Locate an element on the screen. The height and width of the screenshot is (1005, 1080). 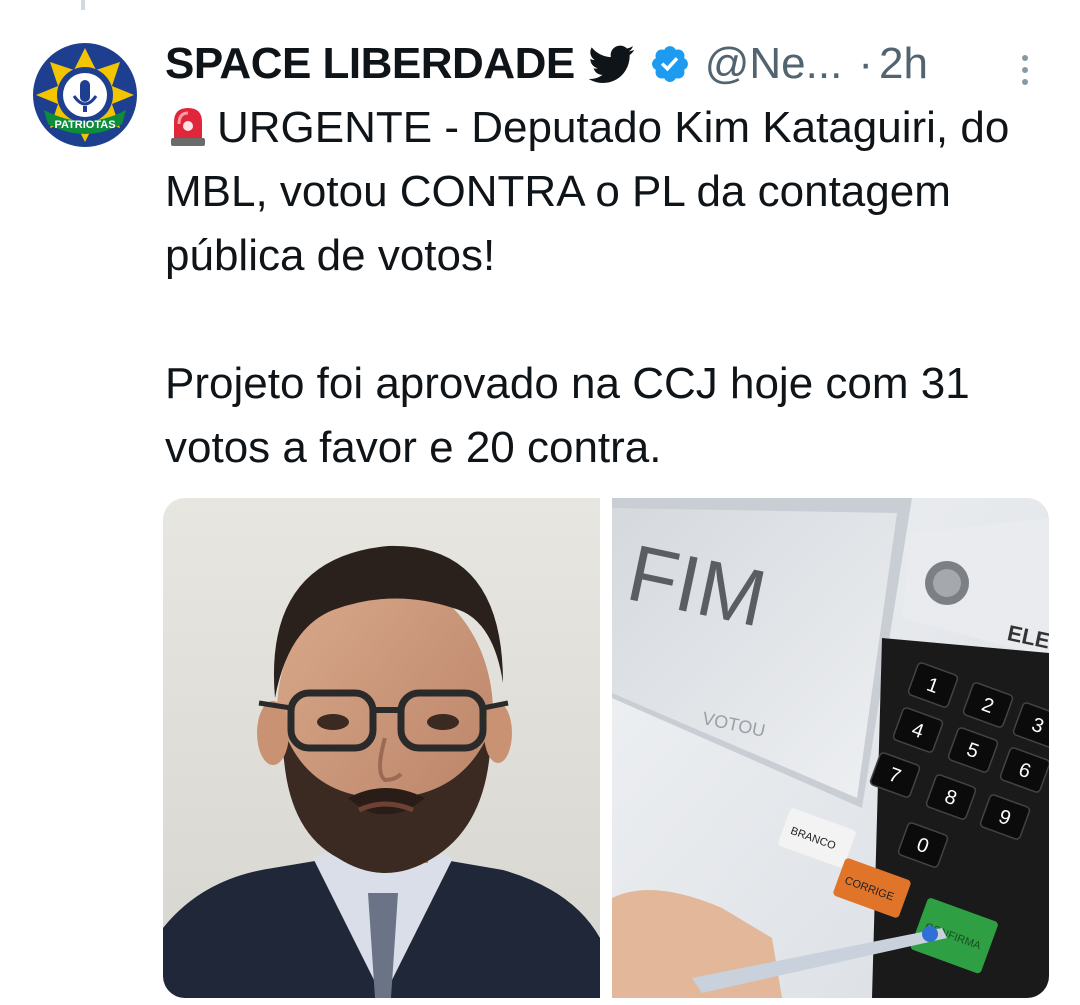
author-name: SPACE LIBERDADE is located at coordinates (370, 64).